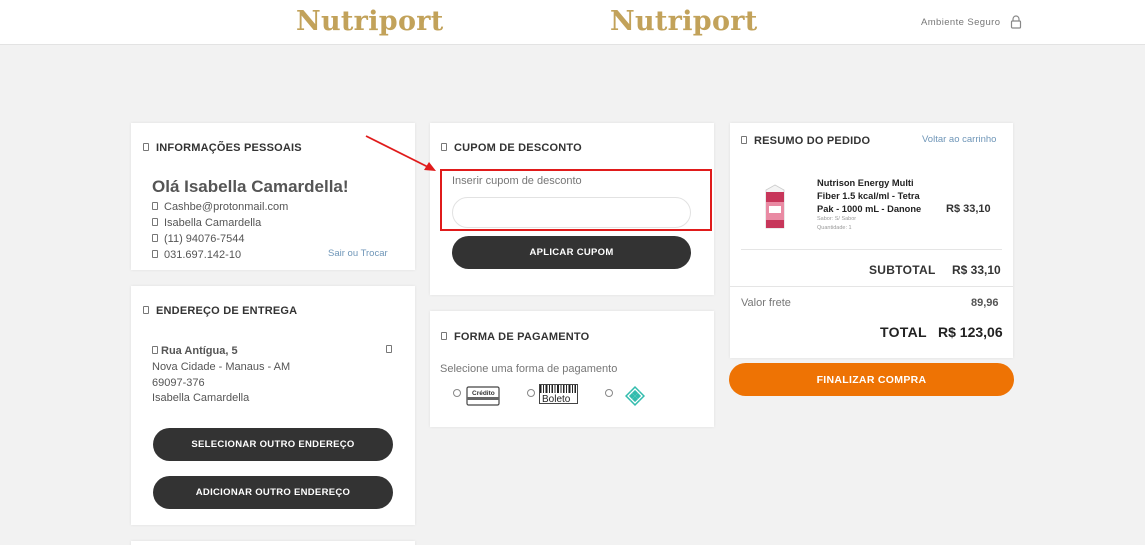 This screenshot has width=1145, height=545. Describe the element at coordinates (201, 398) in the screenshot. I see `address-recipient: Isabella Camardella` at that location.